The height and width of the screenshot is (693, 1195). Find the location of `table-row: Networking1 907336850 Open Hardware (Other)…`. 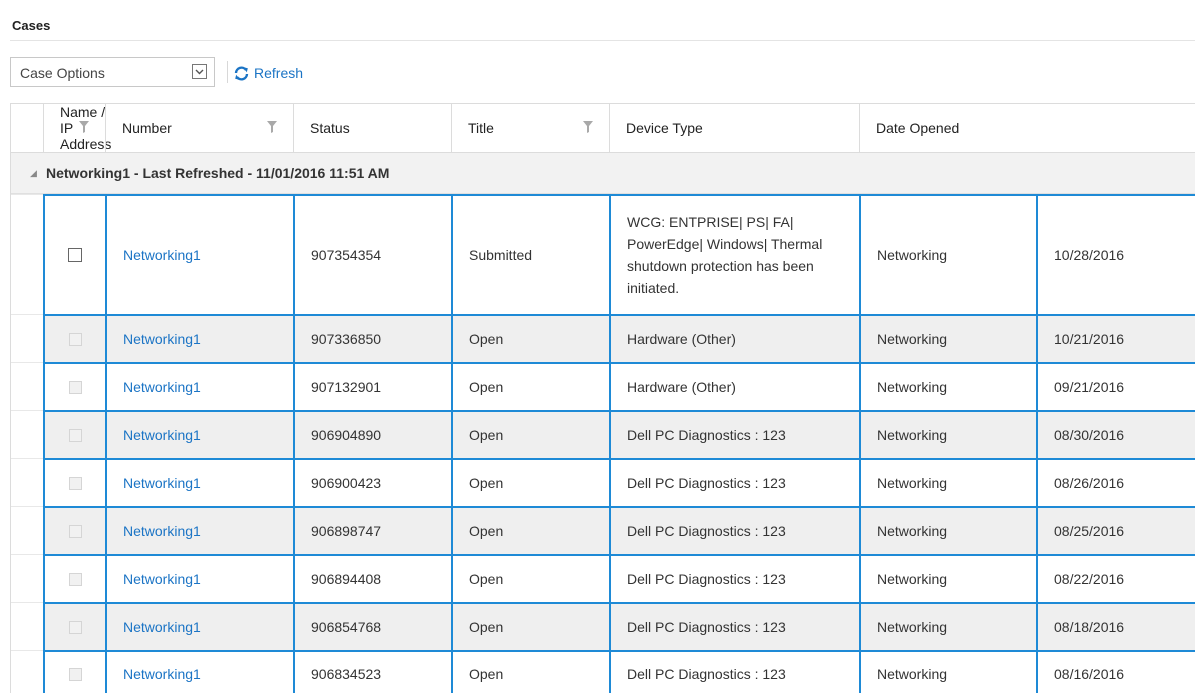

table-row: Networking1 907336850 Open Hardware (Other)… is located at coordinates (603, 338).